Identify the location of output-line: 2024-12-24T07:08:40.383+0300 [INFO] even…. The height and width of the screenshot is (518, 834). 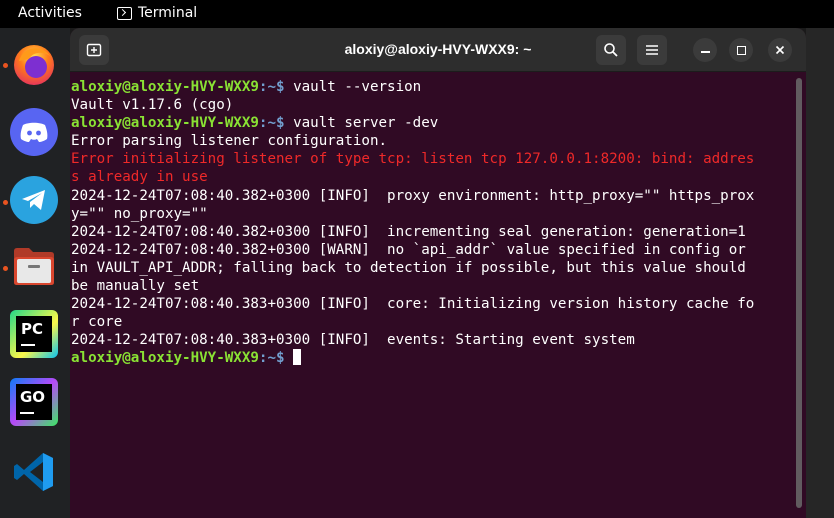
(438, 340).